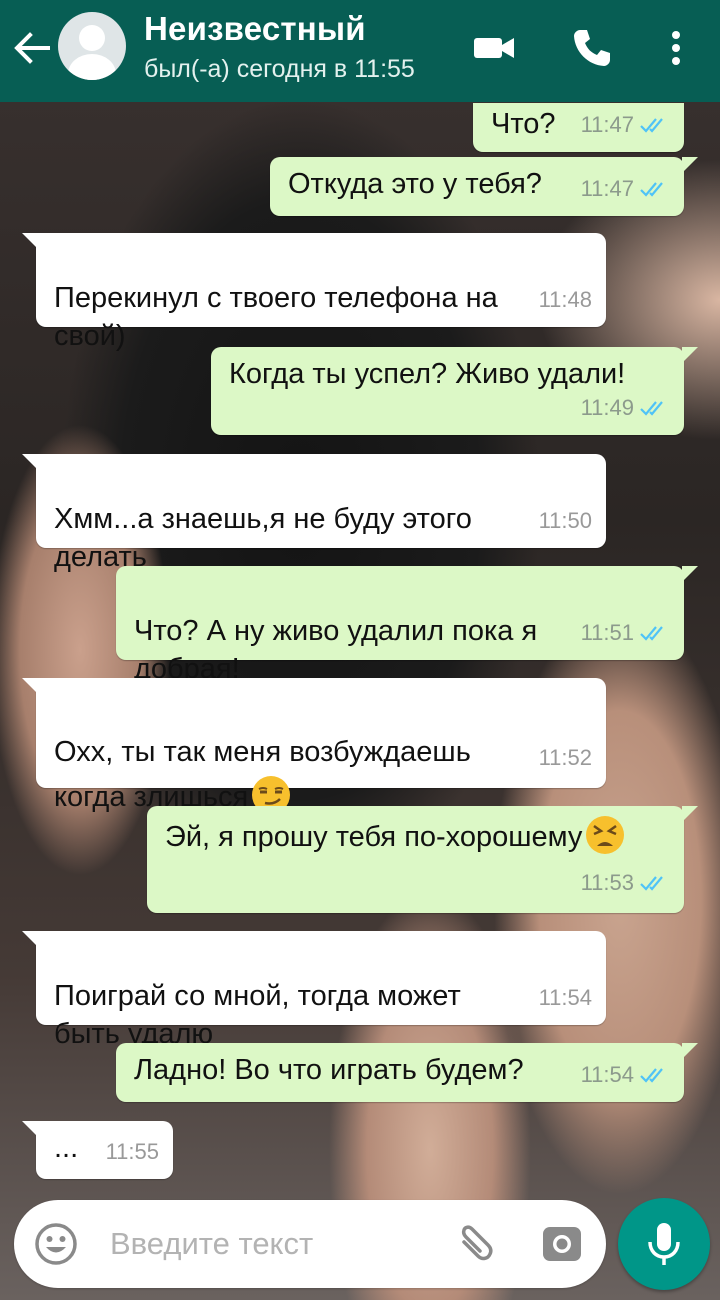  Describe the element at coordinates (605, 835) in the screenshot. I see `tired-face-emoji-icon` at that location.